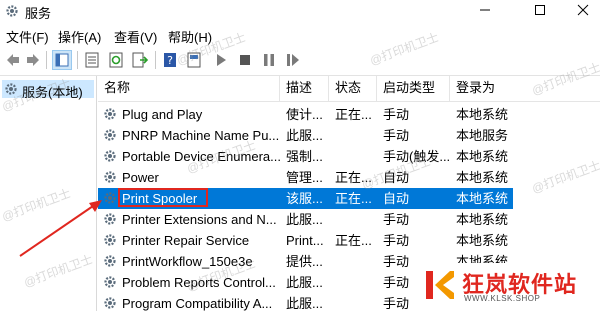  I want to click on logo-url: WWW.KLSK.SHOP, so click(502, 298).